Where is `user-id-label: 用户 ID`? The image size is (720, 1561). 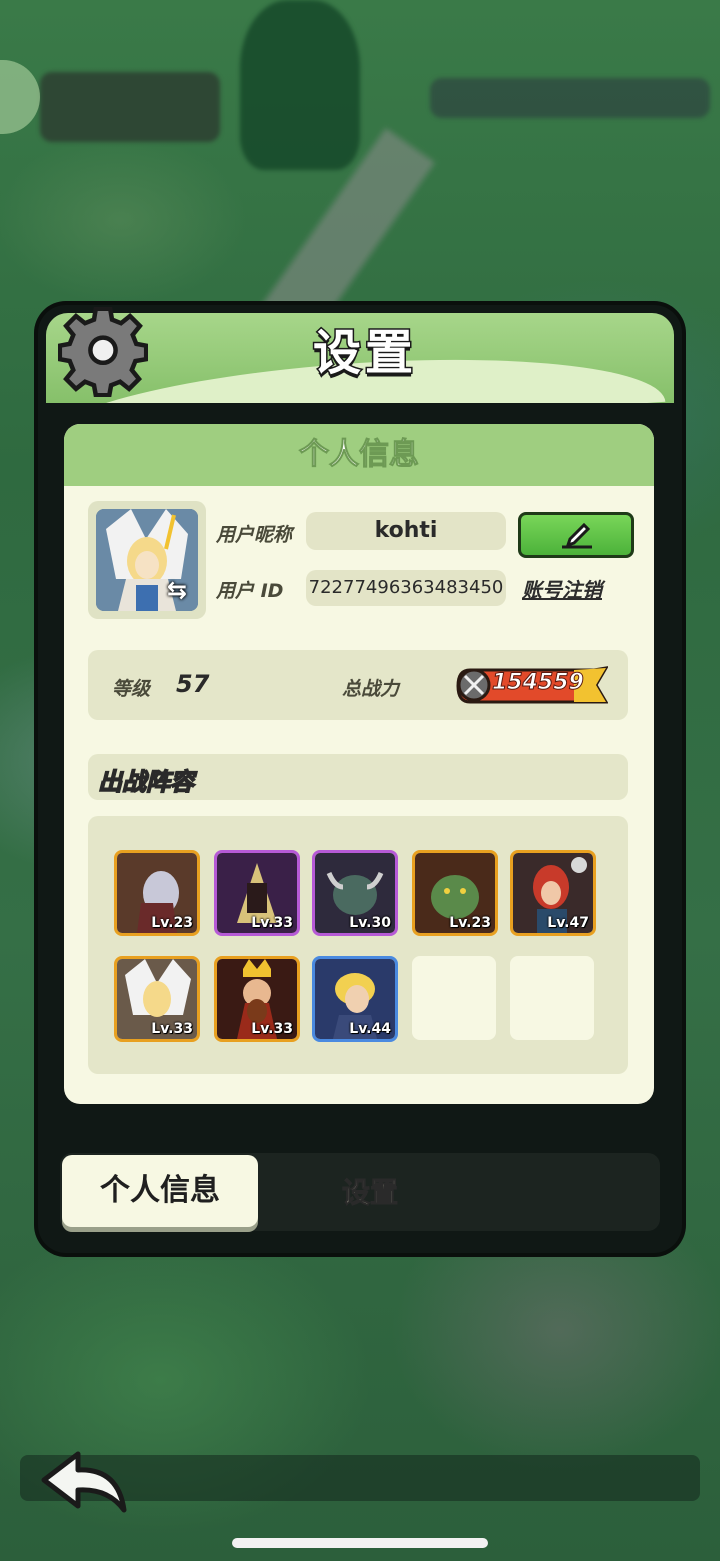 user-id-label: 用户 ID is located at coordinates (250, 591).